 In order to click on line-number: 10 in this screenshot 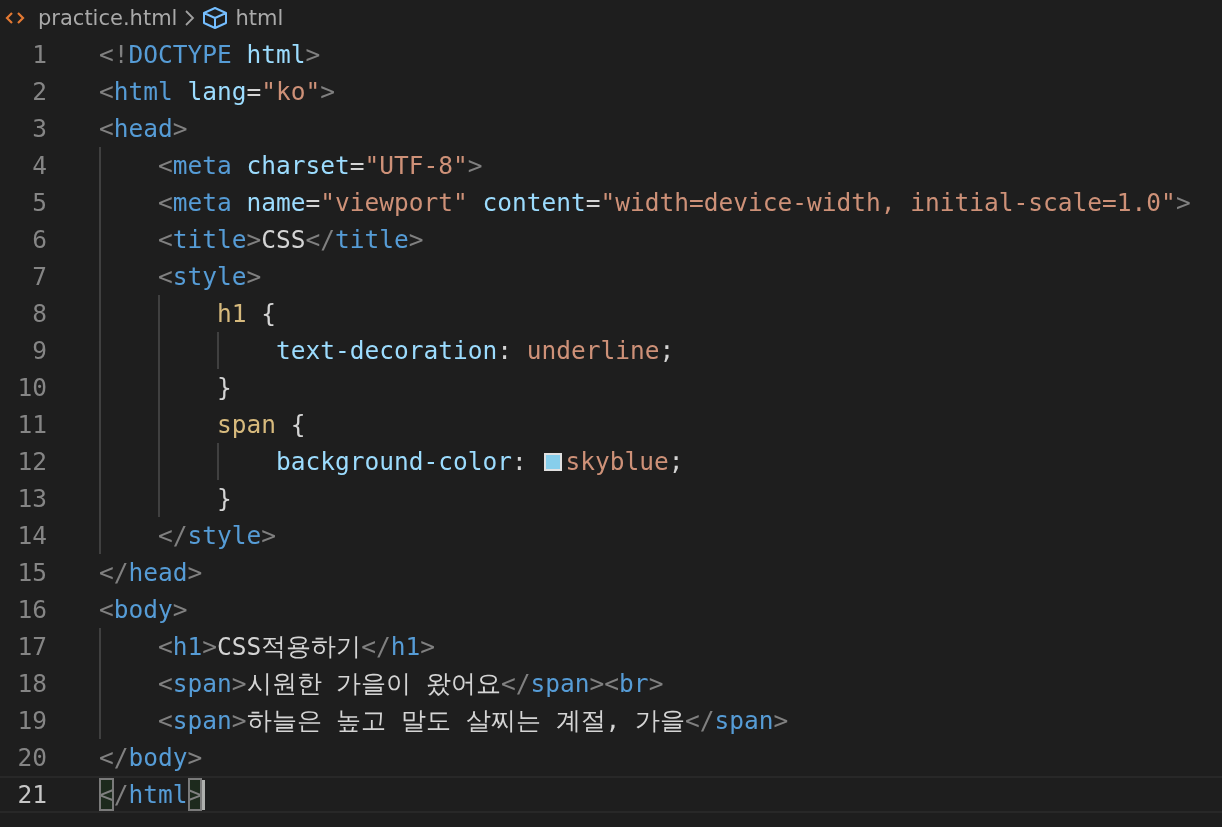, I will do `click(31, 387)`.